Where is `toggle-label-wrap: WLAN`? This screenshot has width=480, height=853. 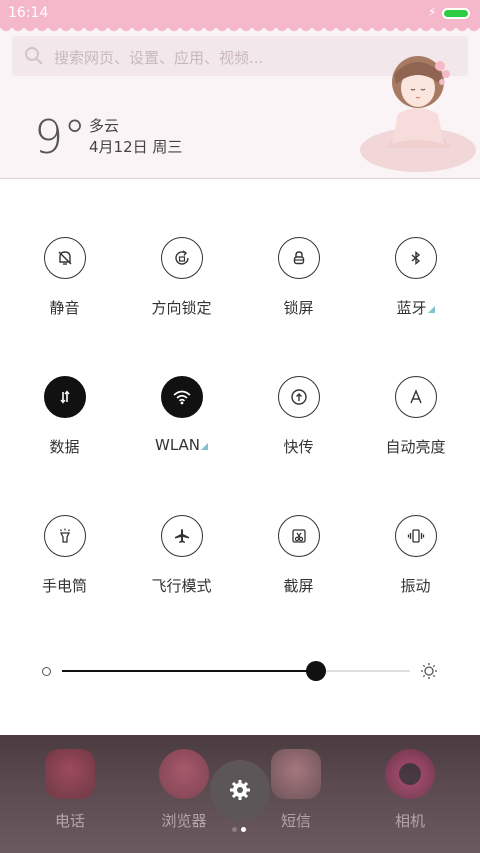 toggle-label-wrap: WLAN is located at coordinates (181, 445).